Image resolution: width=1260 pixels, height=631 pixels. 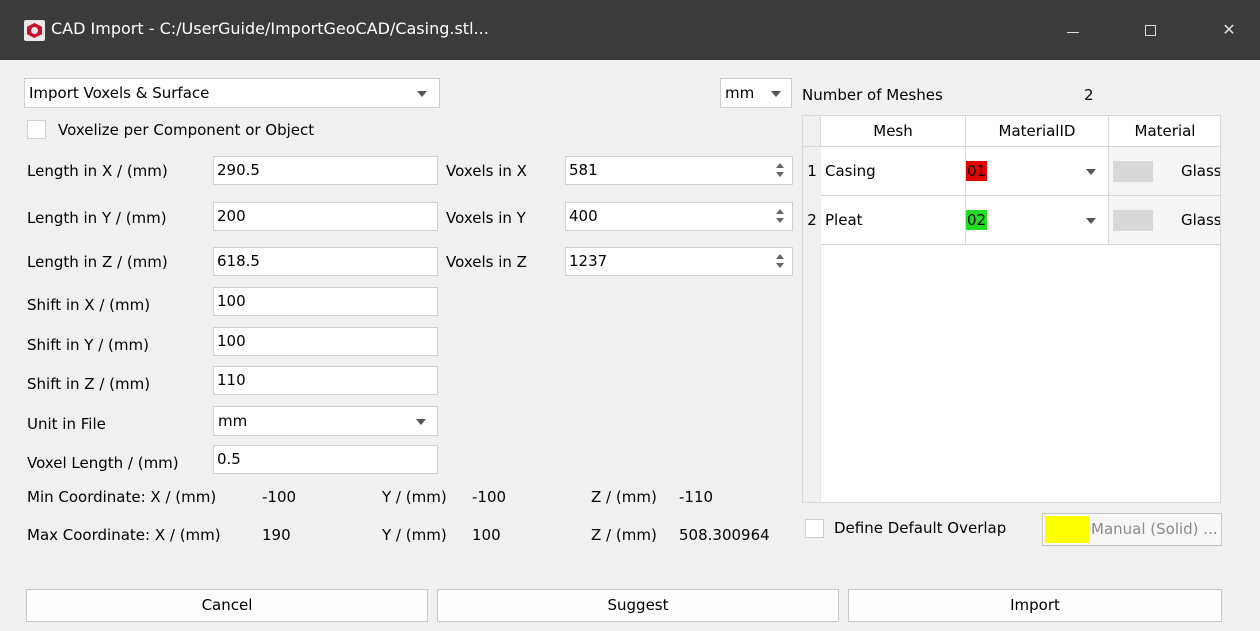 What do you see at coordinates (893, 220) in the screenshot?
I see `mesh-name-cell: Pleat` at bounding box center [893, 220].